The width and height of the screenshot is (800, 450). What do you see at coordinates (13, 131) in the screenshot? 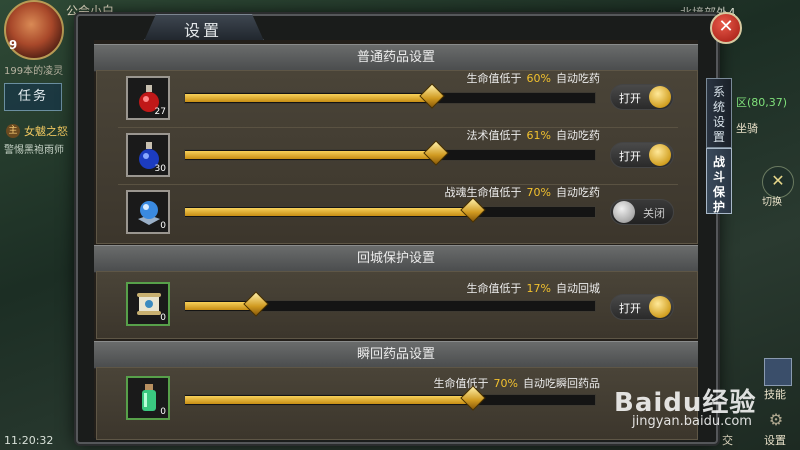
I see `main-quest-badge: 主` at bounding box center [13, 131].